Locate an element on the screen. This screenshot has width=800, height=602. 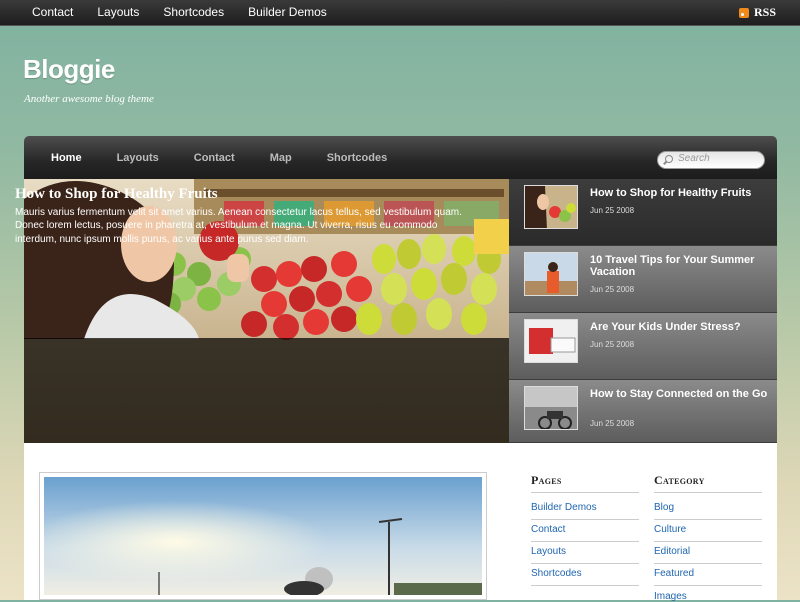
nav-item-layouts: Layouts is located at coordinates (138, 158).